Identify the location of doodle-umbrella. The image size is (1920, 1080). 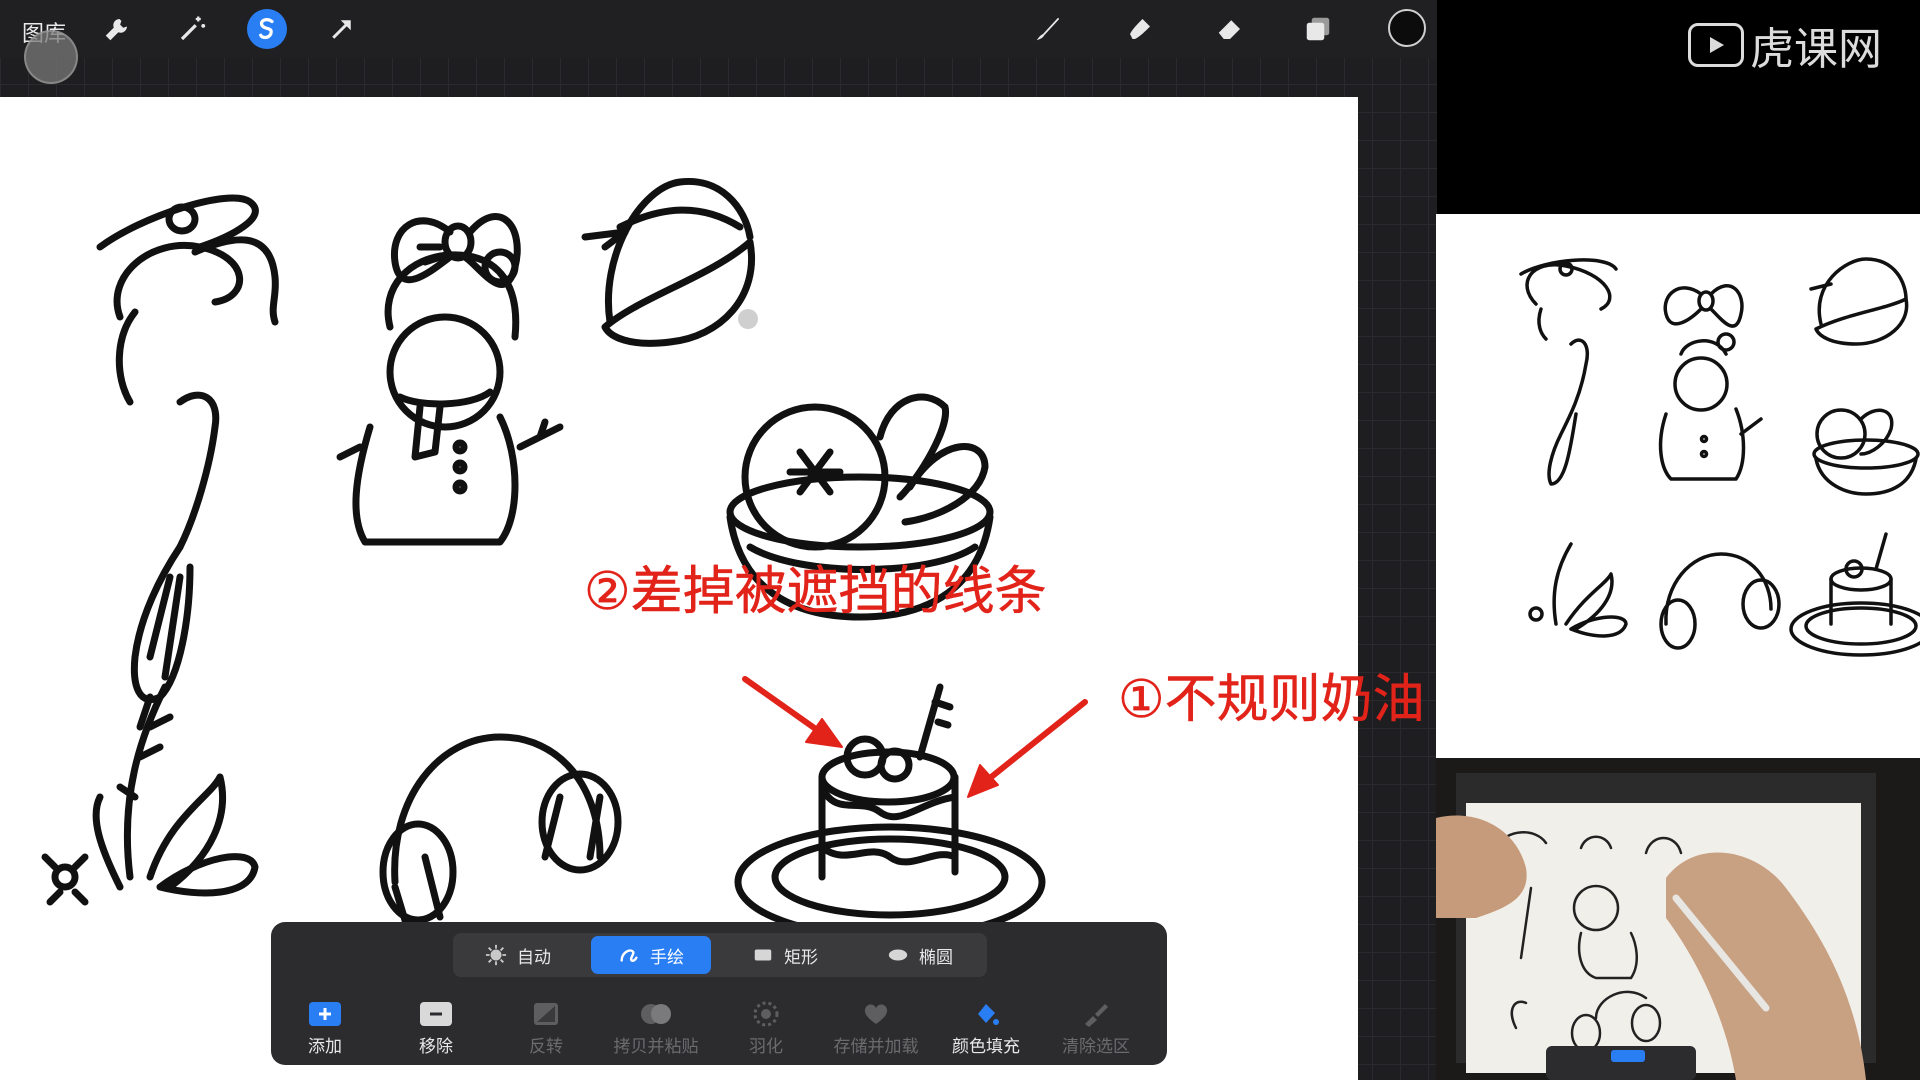
(175, 561).